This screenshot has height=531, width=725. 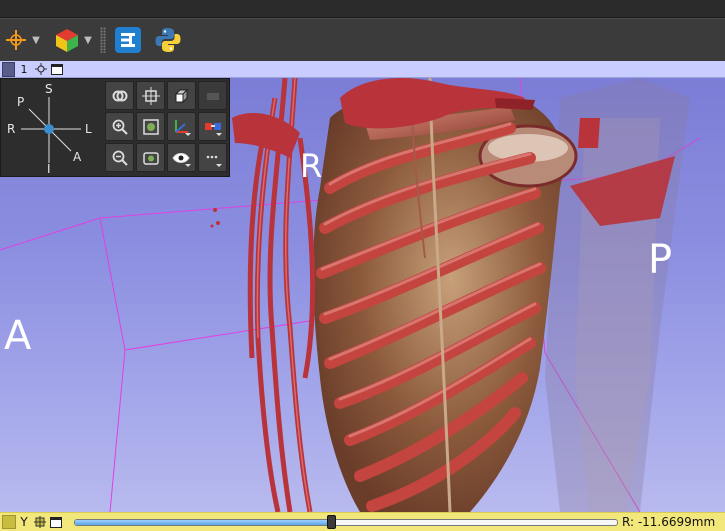 What do you see at coordinates (119, 157) in the screenshot?
I see `zoom-out-icon` at bounding box center [119, 157].